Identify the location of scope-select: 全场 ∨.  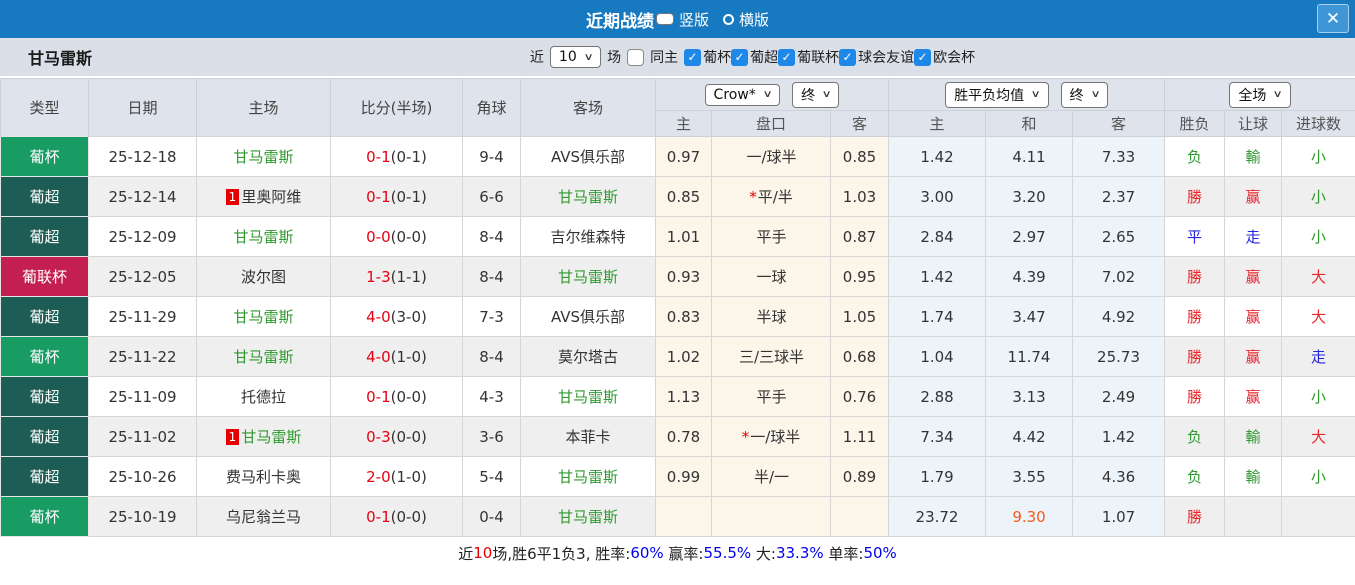
(1260, 94).